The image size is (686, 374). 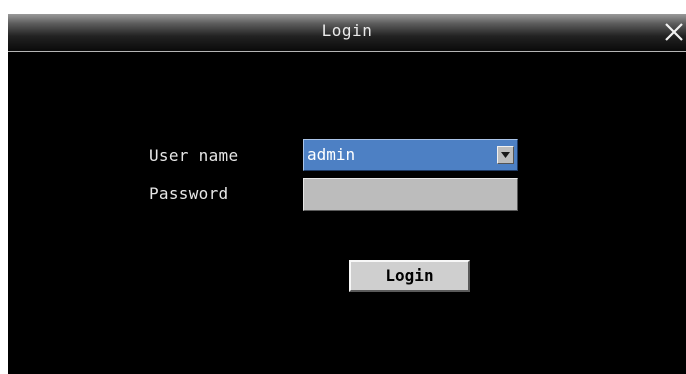 I want to click on username-label: User name, so click(x=194, y=155).